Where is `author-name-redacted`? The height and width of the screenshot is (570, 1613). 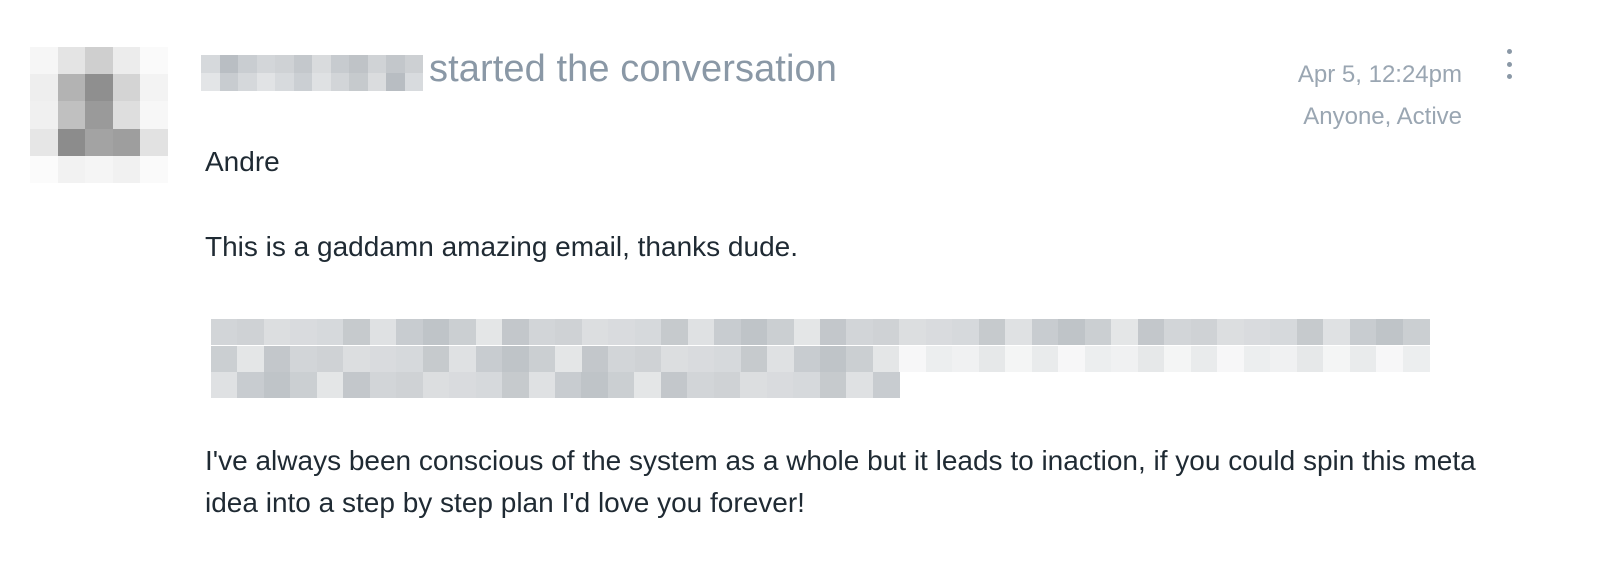 author-name-redacted is located at coordinates (312, 73).